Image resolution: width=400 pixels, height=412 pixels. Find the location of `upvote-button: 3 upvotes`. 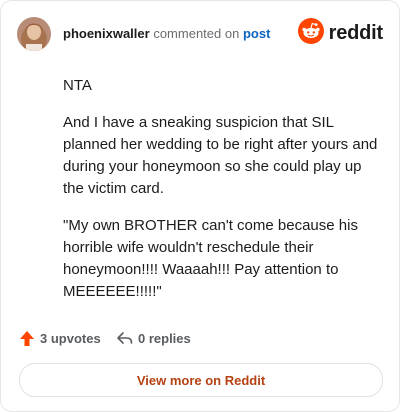

upvote-button: 3 upvotes is located at coordinates (60, 338).